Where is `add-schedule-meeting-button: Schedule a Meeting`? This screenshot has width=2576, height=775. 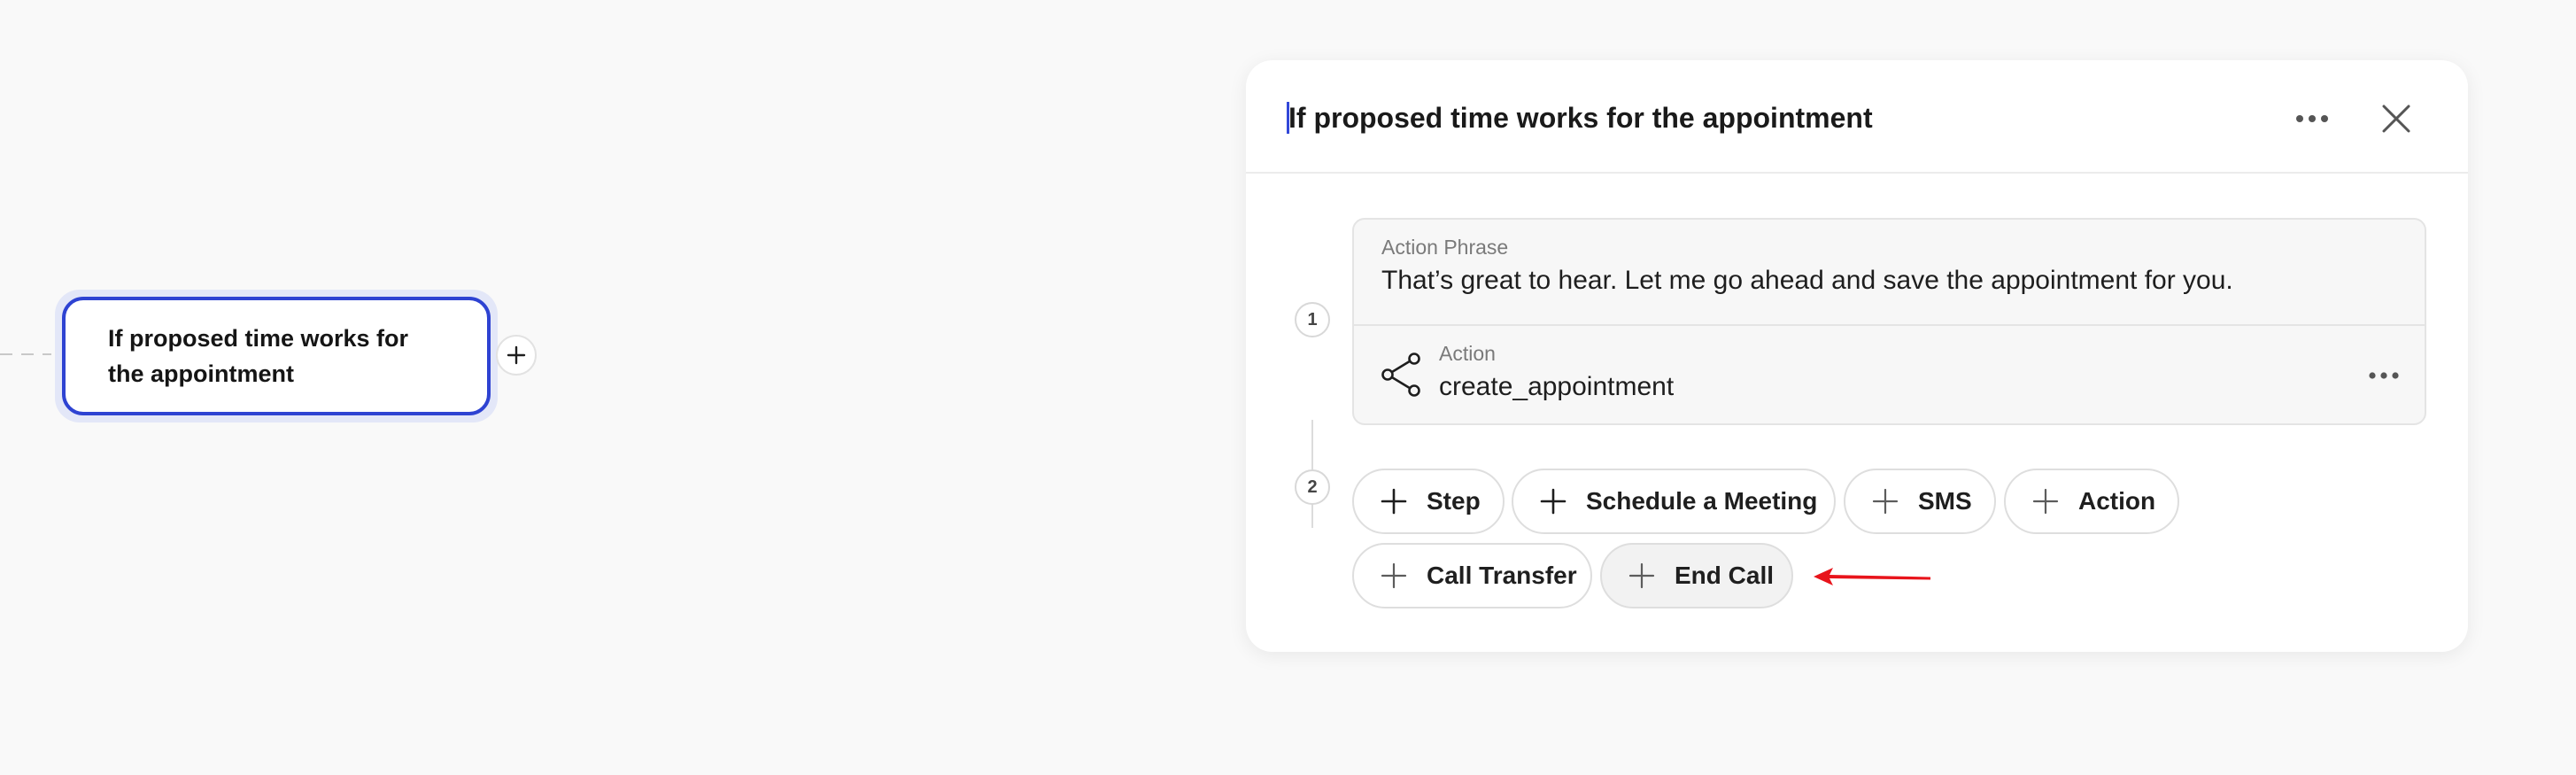
add-schedule-meeting-button: Schedule a Meeting is located at coordinates (1674, 501).